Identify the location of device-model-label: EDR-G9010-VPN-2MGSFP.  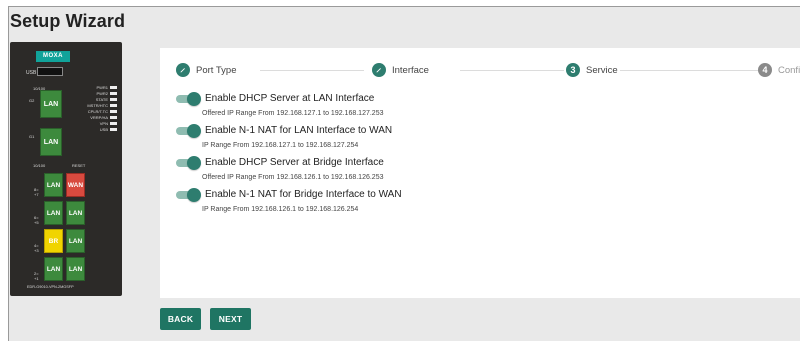
(50, 287).